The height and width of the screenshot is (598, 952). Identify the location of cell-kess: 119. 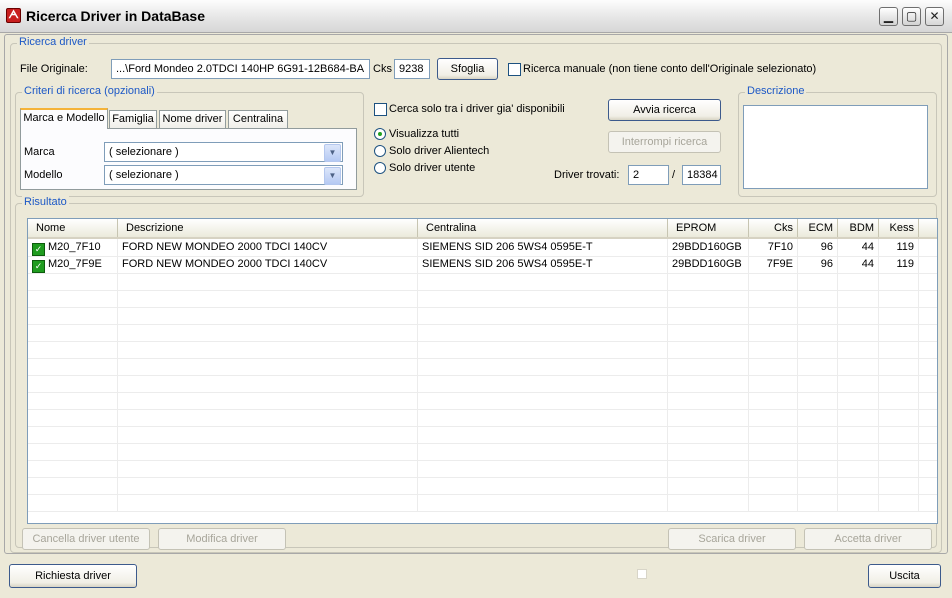
(899, 264).